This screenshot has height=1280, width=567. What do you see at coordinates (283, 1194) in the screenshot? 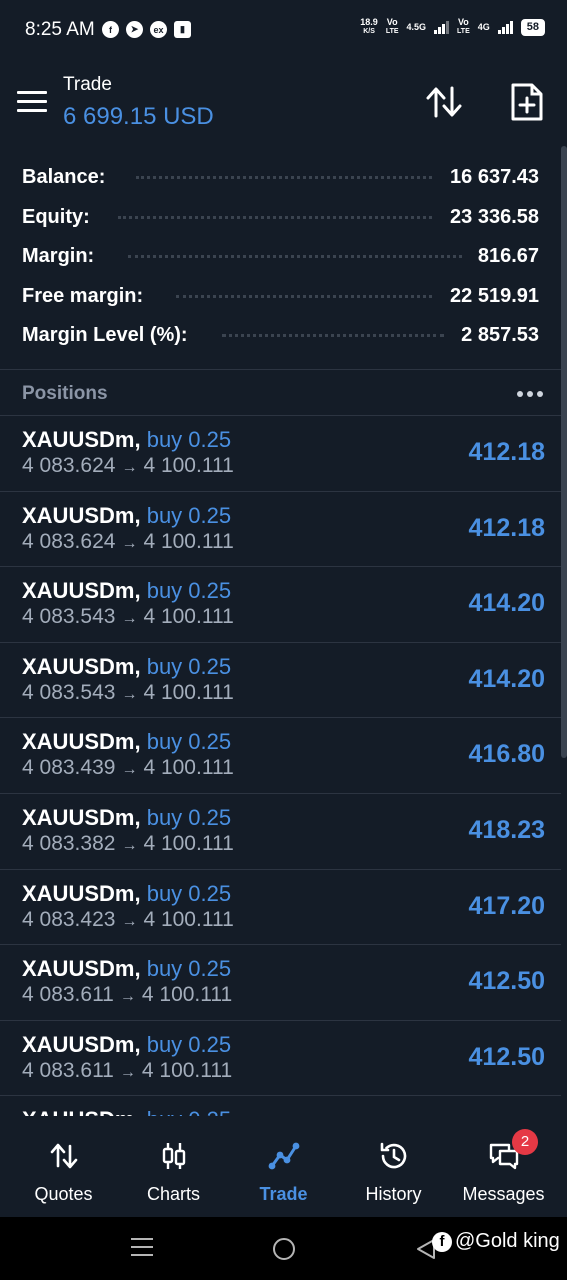
I see `nav-label: Trade` at bounding box center [283, 1194].